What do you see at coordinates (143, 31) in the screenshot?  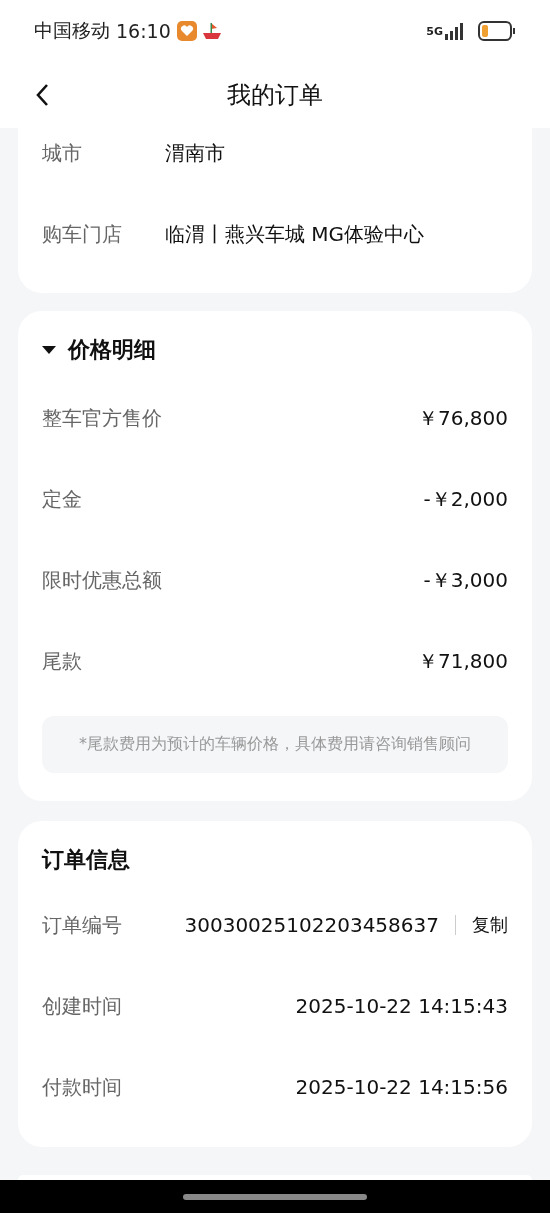 I see `clock-time: 16:10` at bounding box center [143, 31].